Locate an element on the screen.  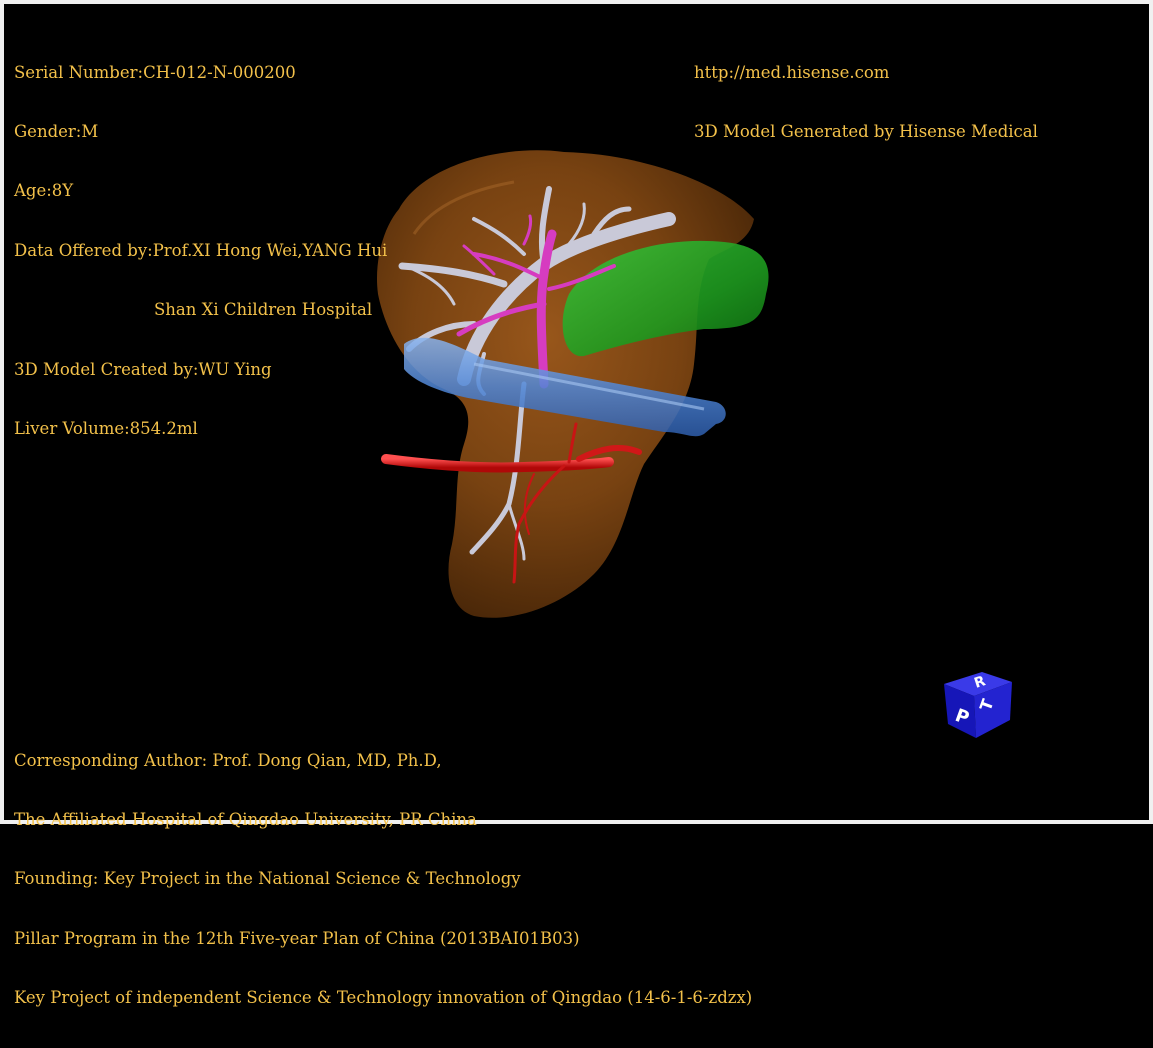
website-url-text: http://med.hisense.com is located at coordinates (792, 72).